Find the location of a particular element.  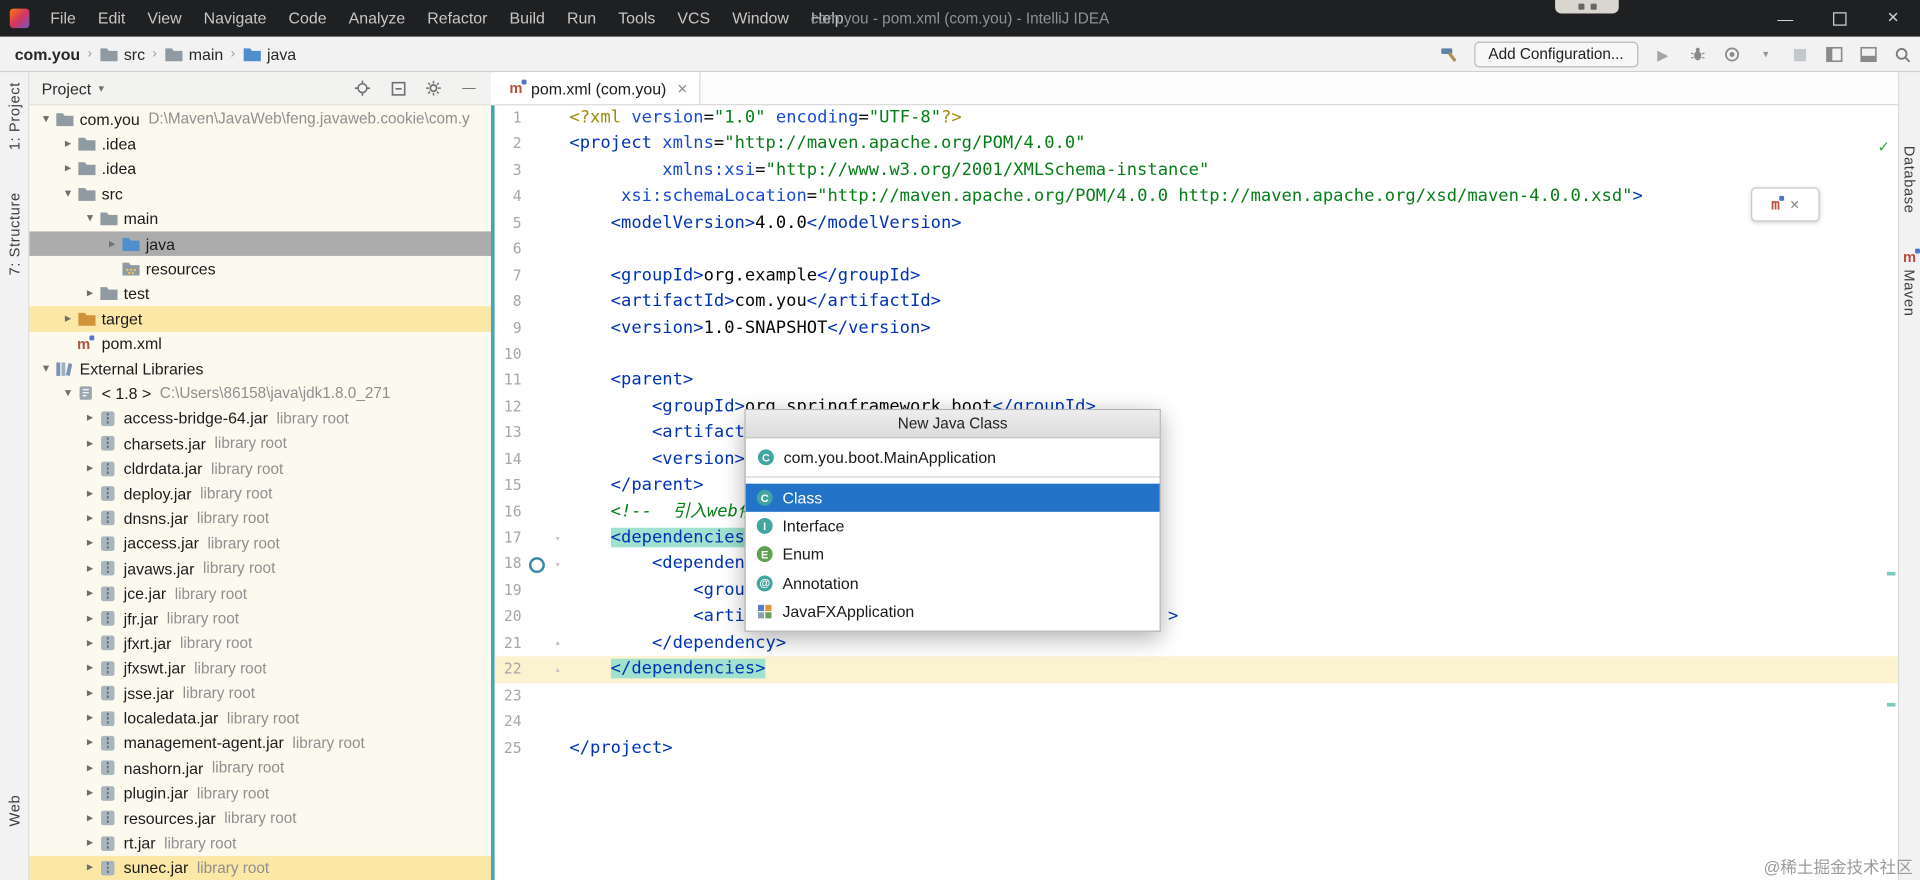

tree-row-dnsns.jar: ▸ dnsns.jar library root is located at coordinates (260, 518).